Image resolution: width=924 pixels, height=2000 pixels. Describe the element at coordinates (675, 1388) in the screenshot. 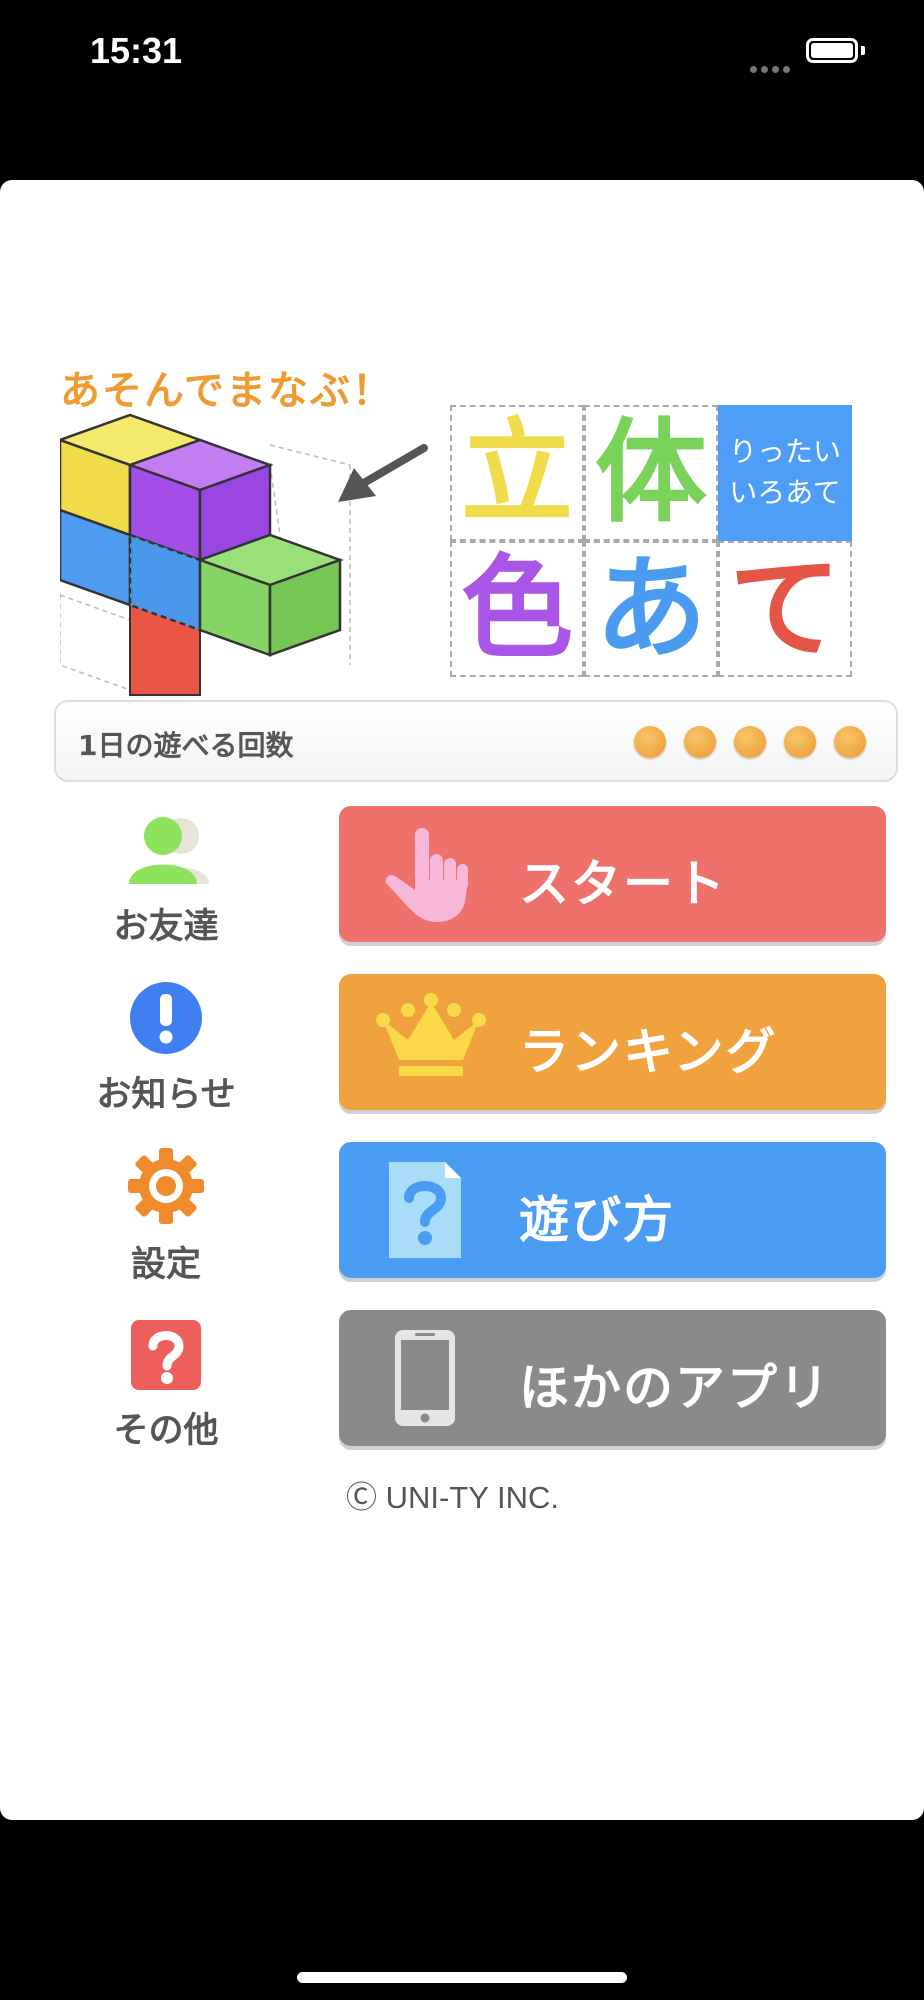

I see `other-apps-label: ほかのアプリ` at that location.